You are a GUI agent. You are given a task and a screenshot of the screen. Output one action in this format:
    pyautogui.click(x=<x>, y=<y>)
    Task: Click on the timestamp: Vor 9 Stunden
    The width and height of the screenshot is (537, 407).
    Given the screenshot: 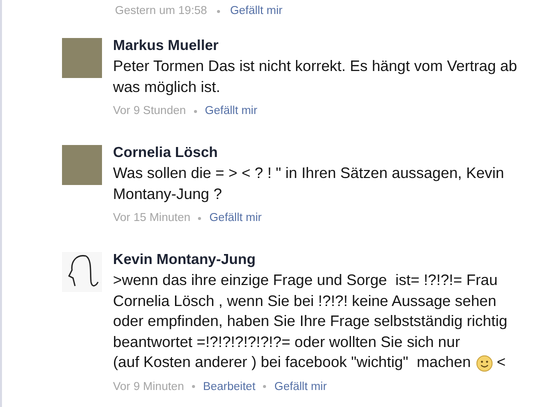 What is the action you would take?
    pyautogui.click(x=149, y=111)
    